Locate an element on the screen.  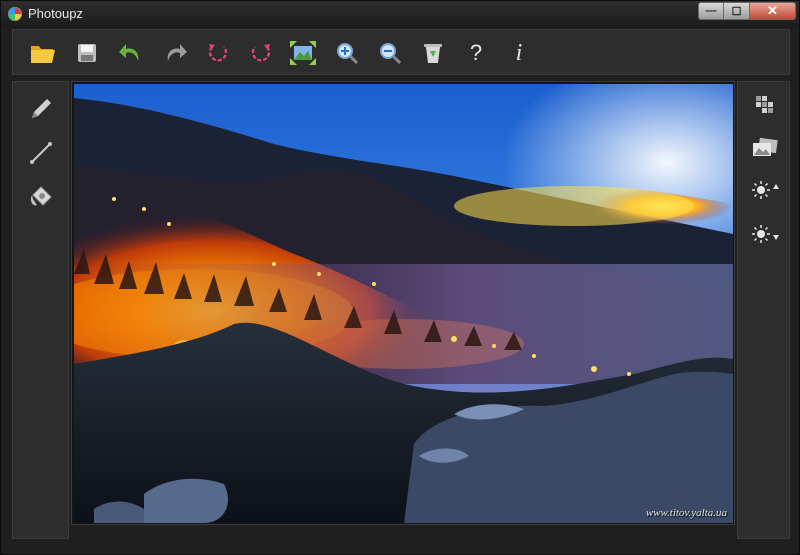
left-tool-panel is located at coordinates (40, 310).